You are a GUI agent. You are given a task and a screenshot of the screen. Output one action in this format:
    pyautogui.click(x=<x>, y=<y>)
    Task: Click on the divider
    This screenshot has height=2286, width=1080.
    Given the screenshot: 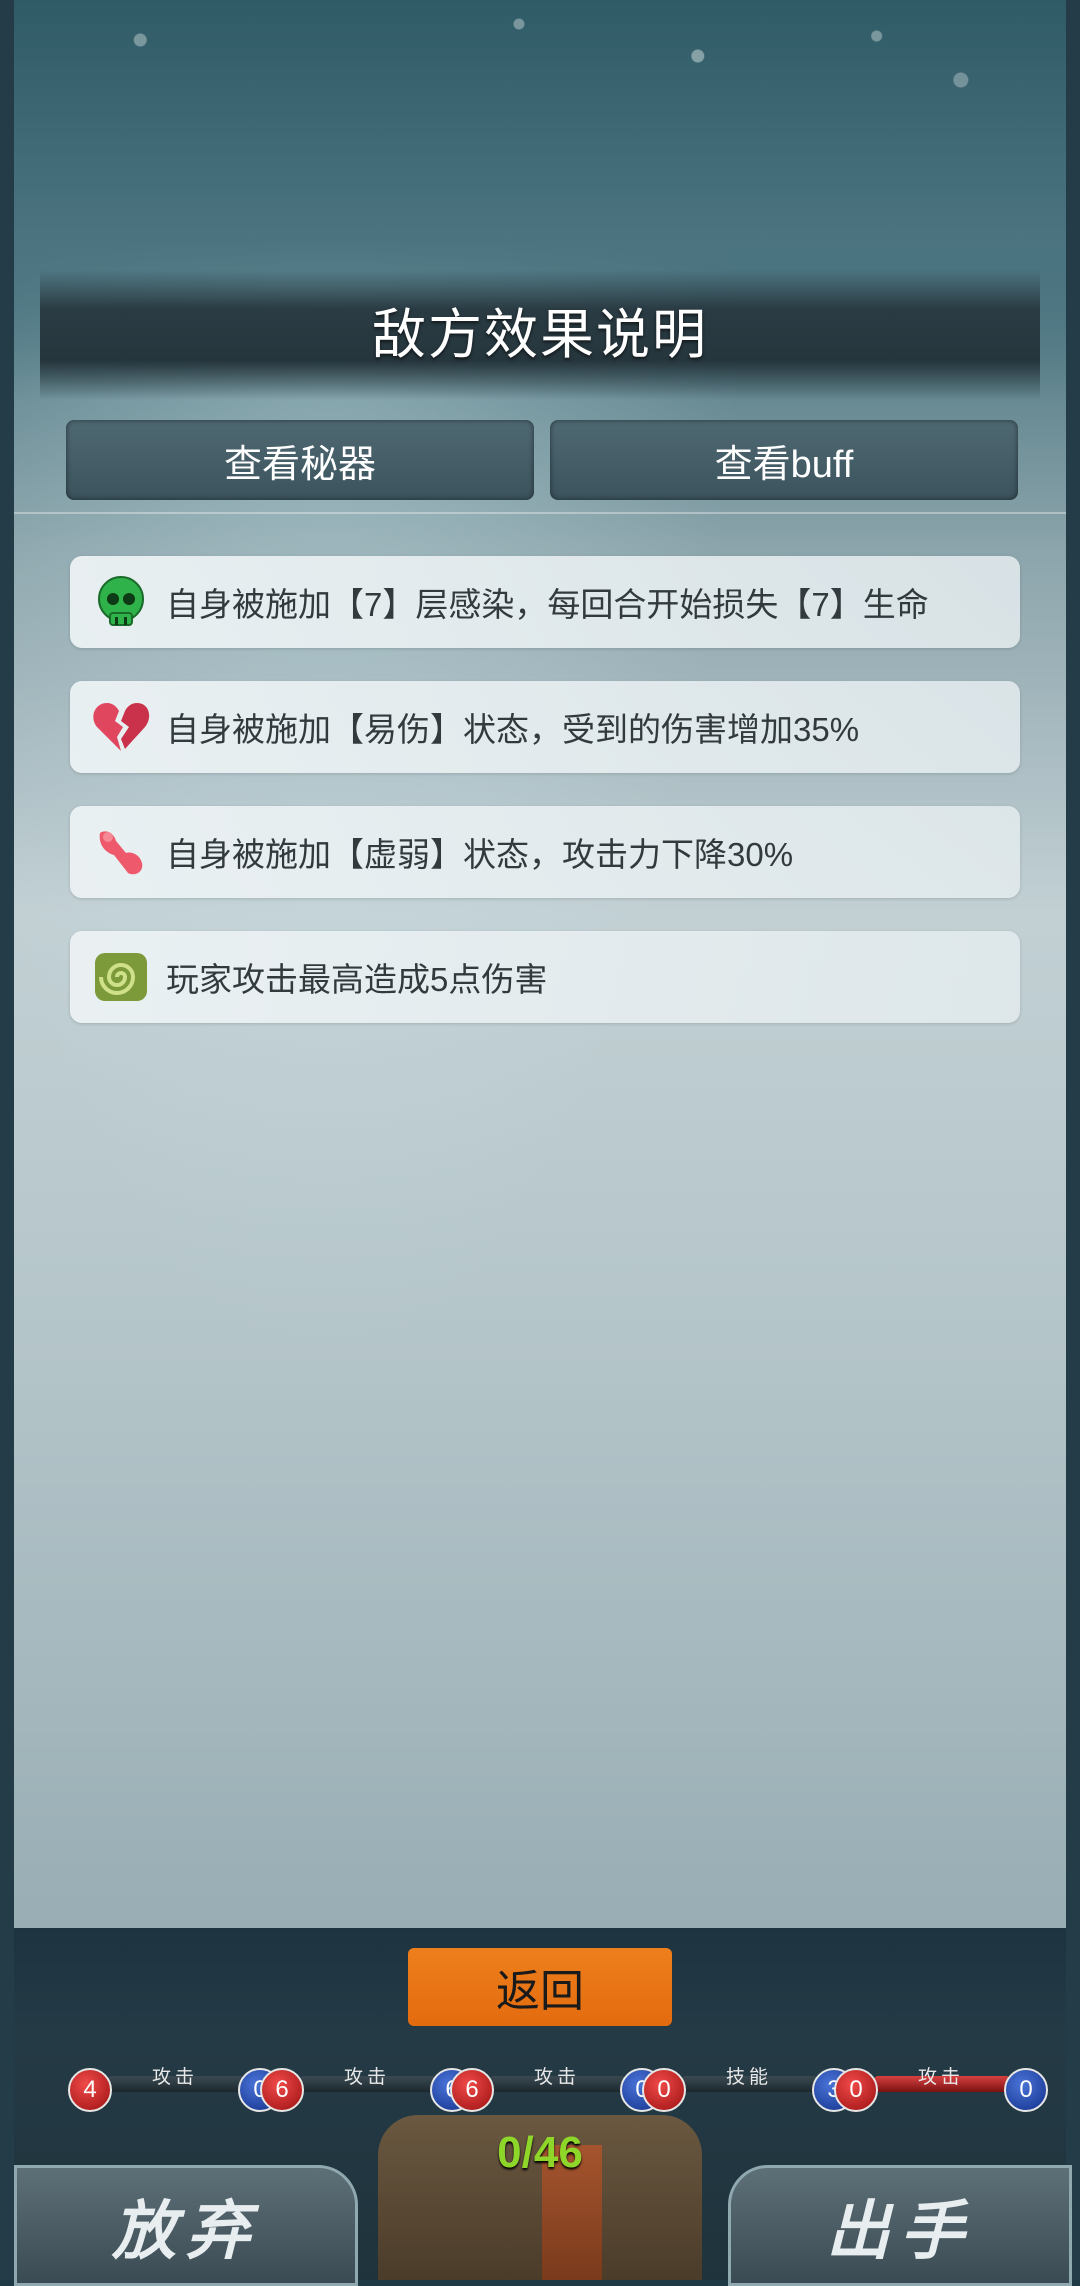 What is the action you would take?
    pyautogui.click(x=540, y=513)
    